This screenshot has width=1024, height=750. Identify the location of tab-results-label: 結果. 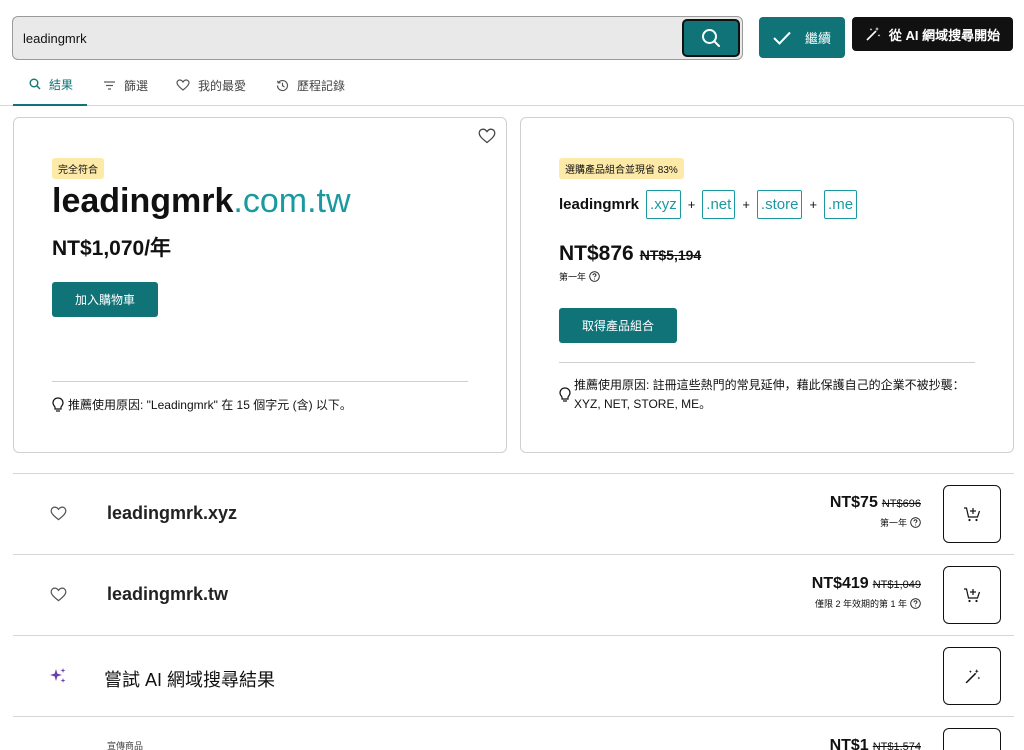
(61, 84).